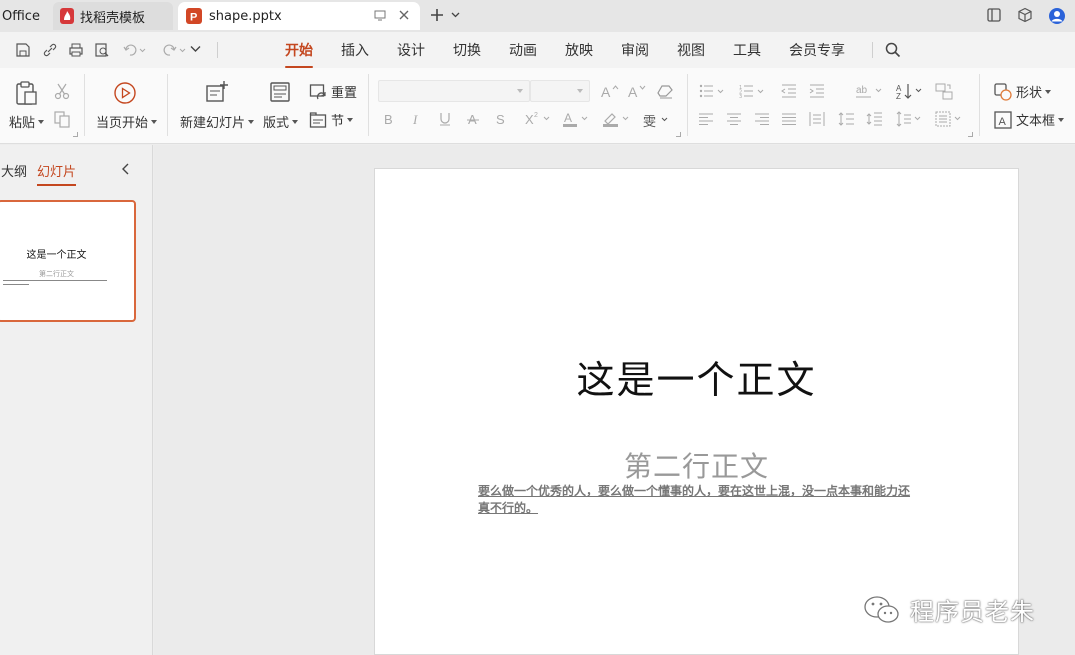 Image resolution: width=1075 pixels, height=655 pixels. What do you see at coordinates (333, 91) in the screenshot?
I see `reset-button: 重置` at bounding box center [333, 91].